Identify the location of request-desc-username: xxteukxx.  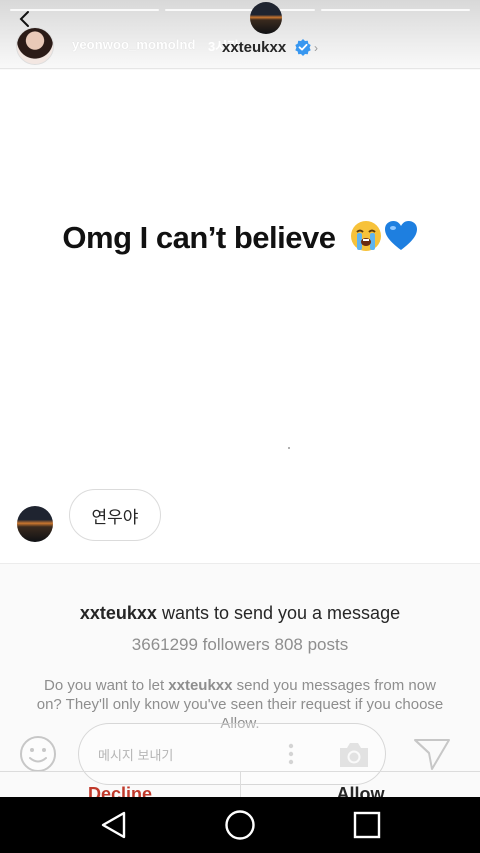
(200, 685).